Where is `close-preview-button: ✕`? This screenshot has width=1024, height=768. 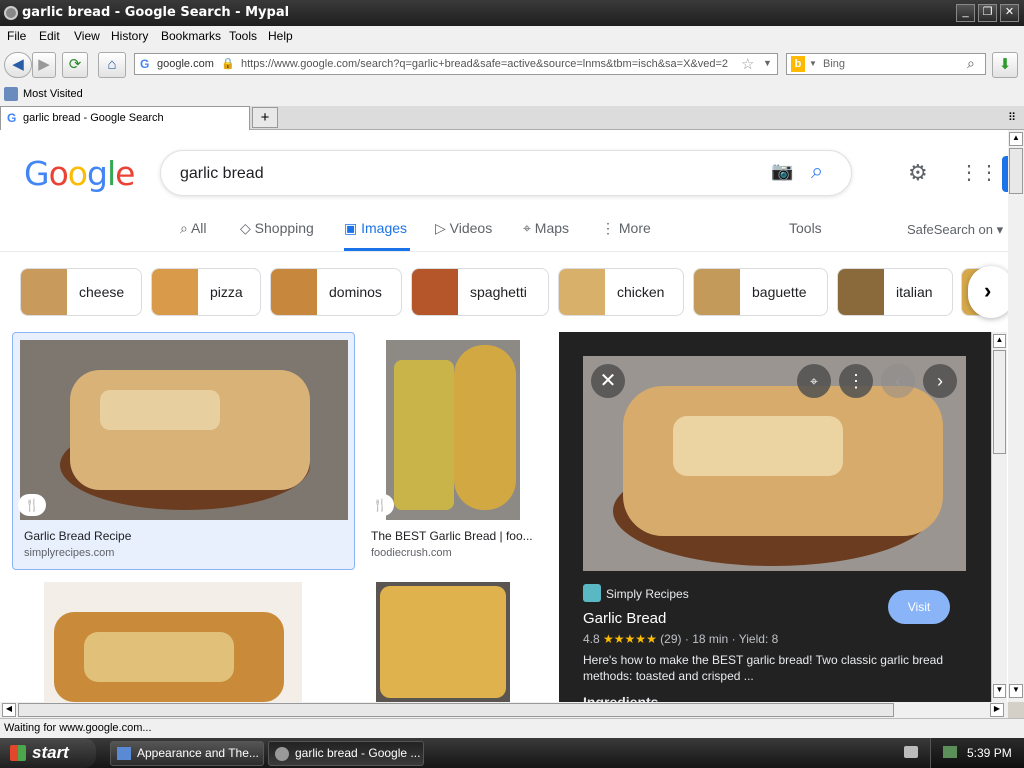
close-preview-button: ✕ is located at coordinates (608, 381).